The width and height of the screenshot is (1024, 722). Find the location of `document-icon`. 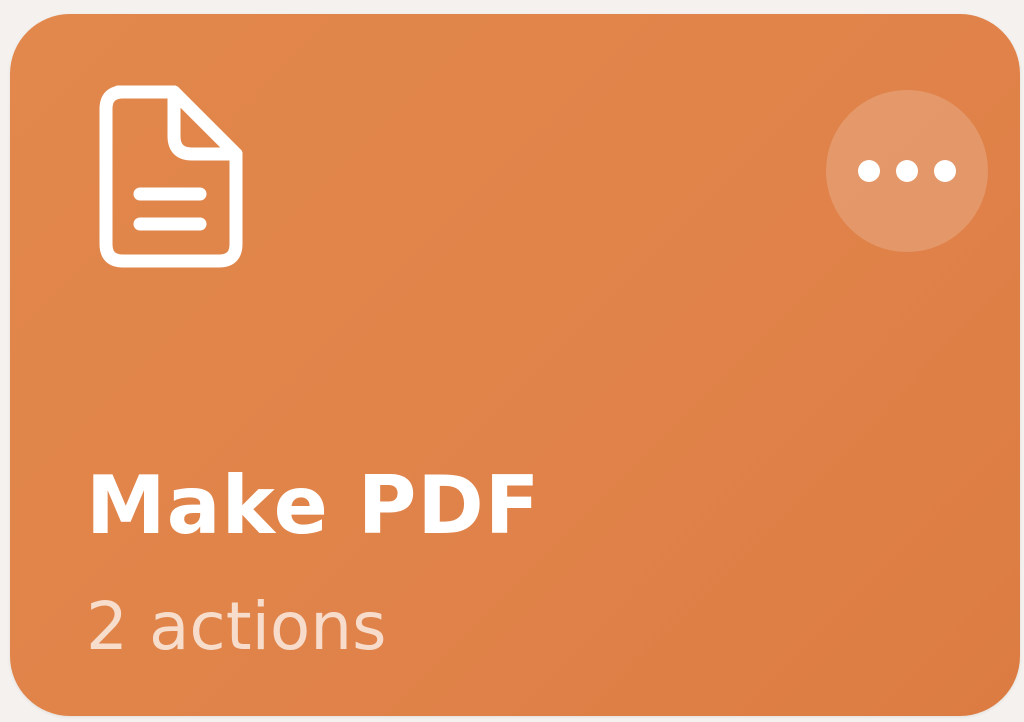

document-icon is located at coordinates (171, 176).